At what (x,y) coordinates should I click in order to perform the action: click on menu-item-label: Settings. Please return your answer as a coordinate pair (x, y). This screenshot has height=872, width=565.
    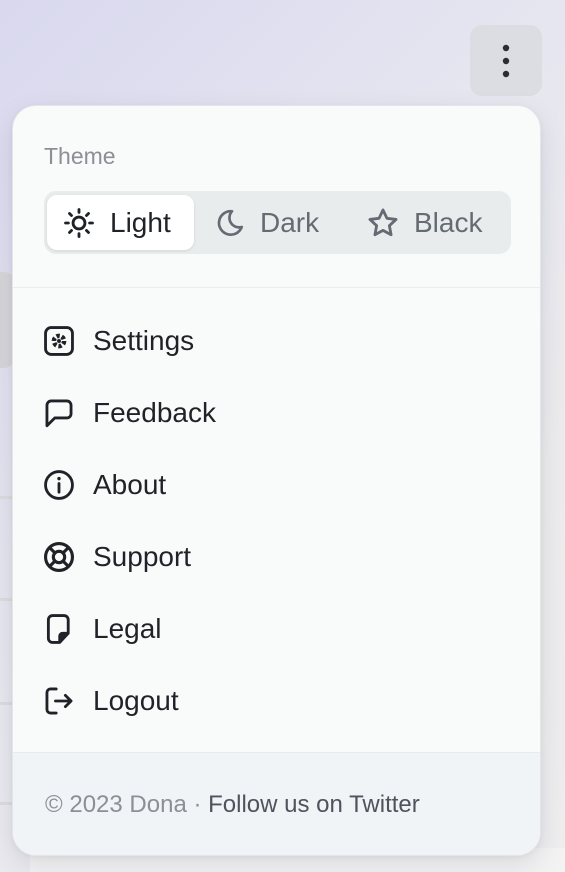
    Looking at the image, I should click on (144, 340).